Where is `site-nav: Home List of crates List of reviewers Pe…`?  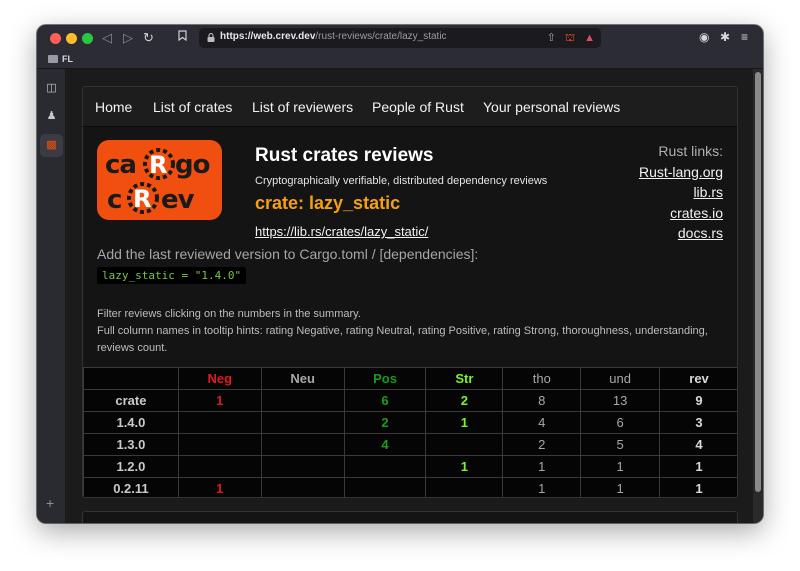 site-nav: Home List of crates List of reviewers Pe… is located at coordinates (410, 107).